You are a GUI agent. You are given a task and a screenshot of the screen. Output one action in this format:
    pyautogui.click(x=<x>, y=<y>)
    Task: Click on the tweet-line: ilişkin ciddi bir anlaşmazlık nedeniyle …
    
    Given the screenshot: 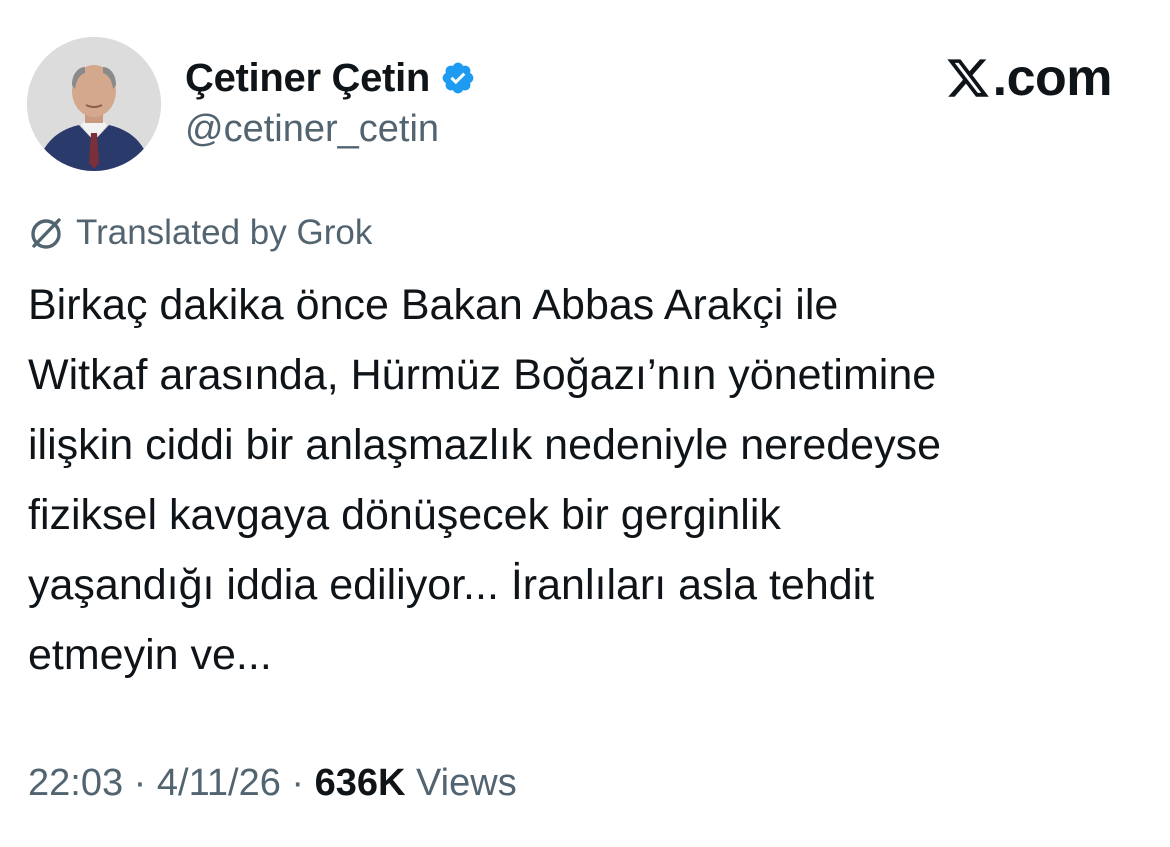 What is the action you would take?
    pyautogui.click(x=485, y=445)
    